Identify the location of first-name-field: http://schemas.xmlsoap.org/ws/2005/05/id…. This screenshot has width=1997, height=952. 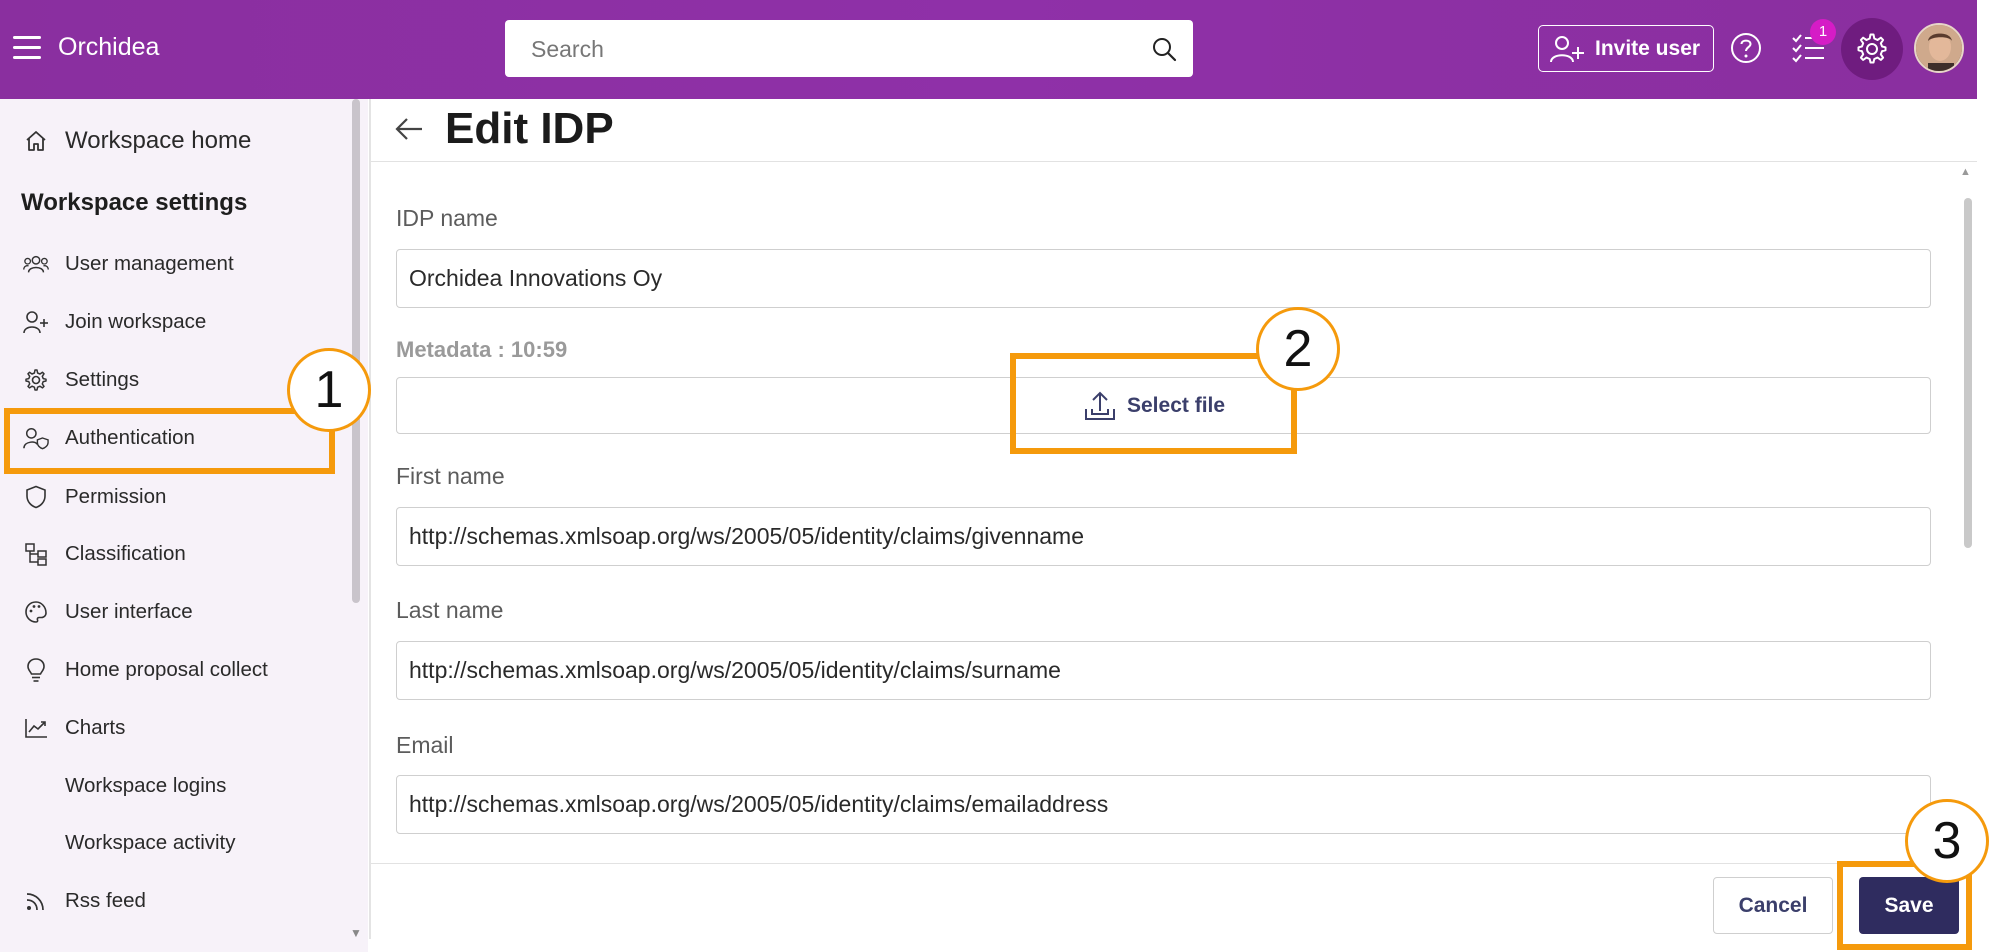
(1163, 536).